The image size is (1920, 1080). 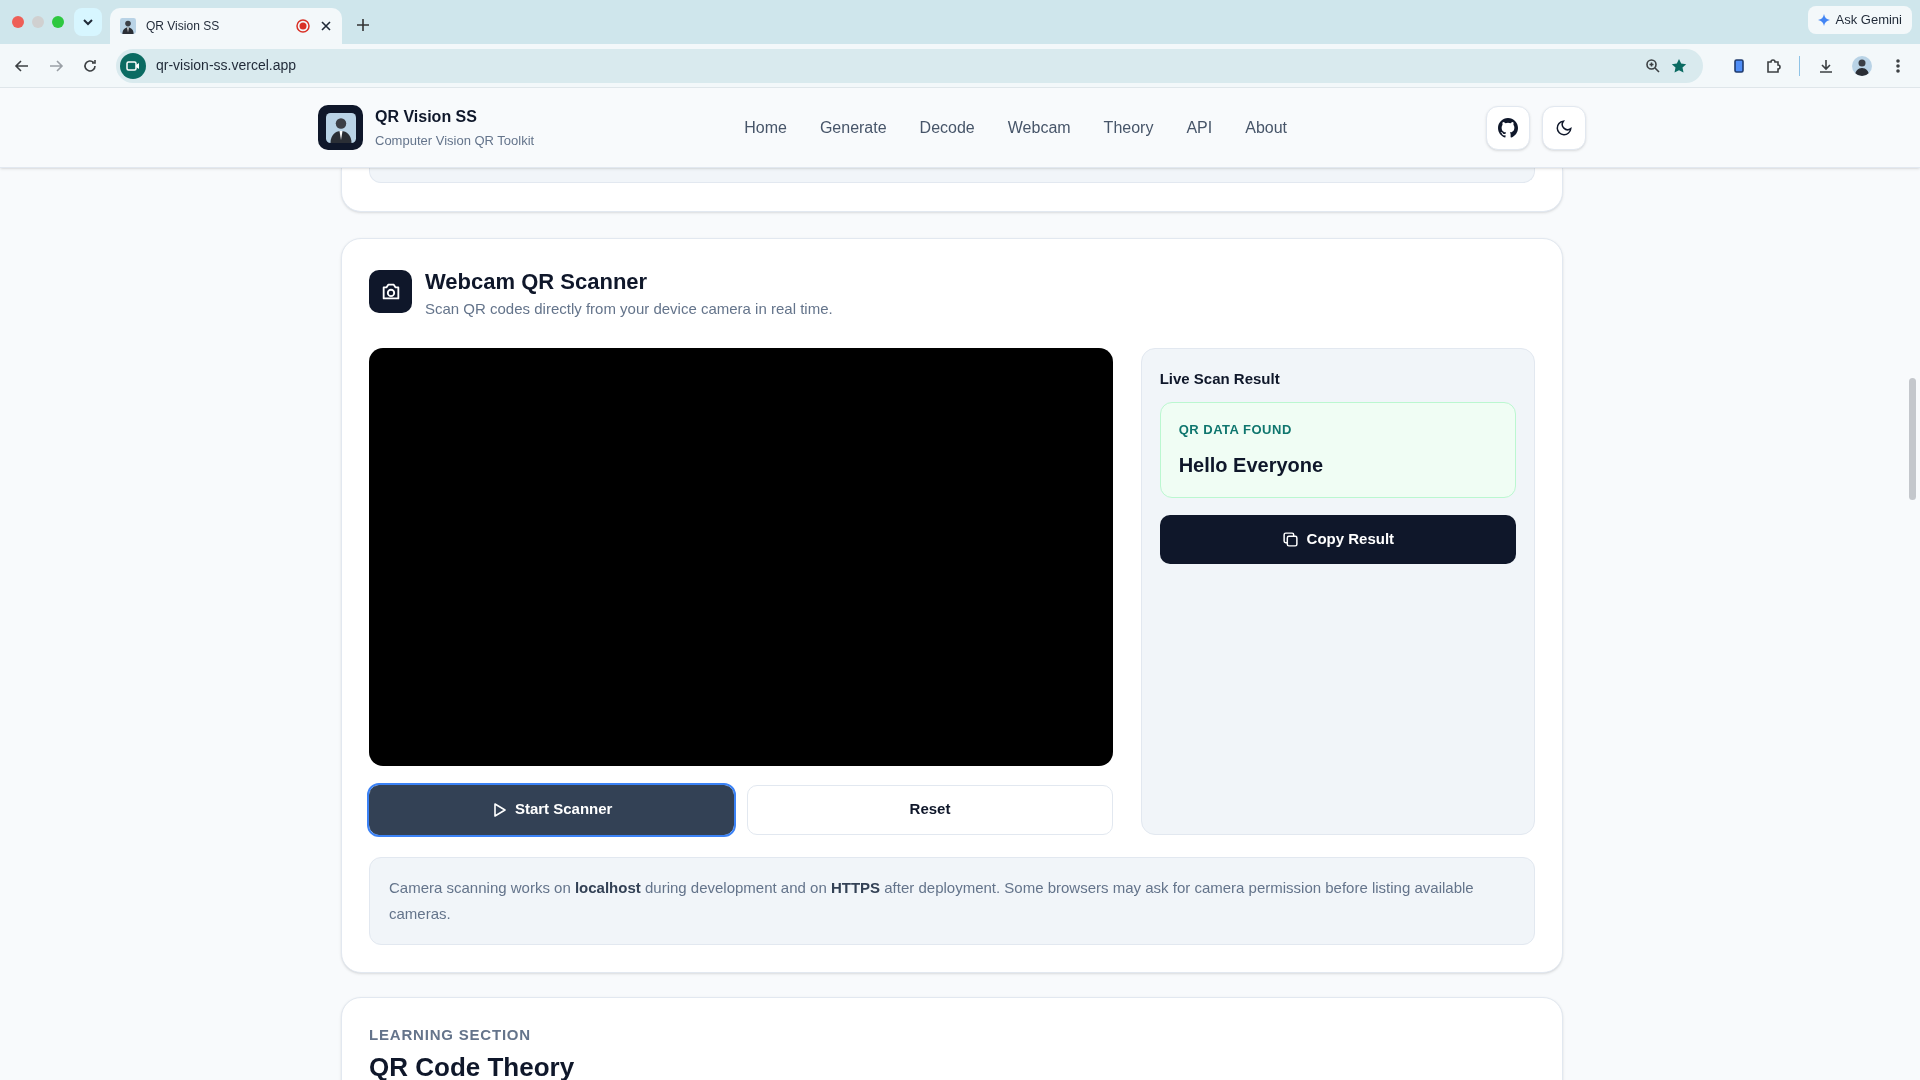 What do you see at coordinates (128, 26) in the screenshot?
I see `favicon-icon` at bounding box center [128, 26].